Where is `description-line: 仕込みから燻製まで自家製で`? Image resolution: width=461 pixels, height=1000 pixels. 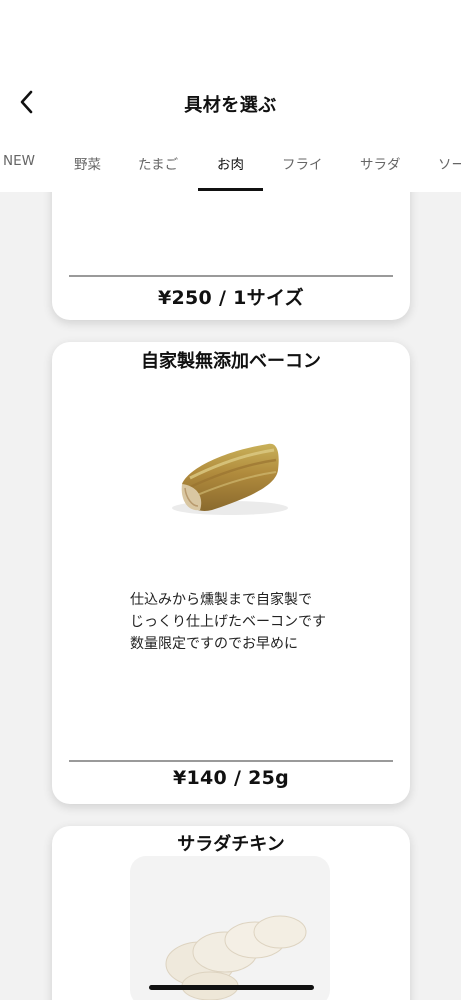 description-line: 仕込みから燻製まで自家製で is located at coordinates (221, 600).